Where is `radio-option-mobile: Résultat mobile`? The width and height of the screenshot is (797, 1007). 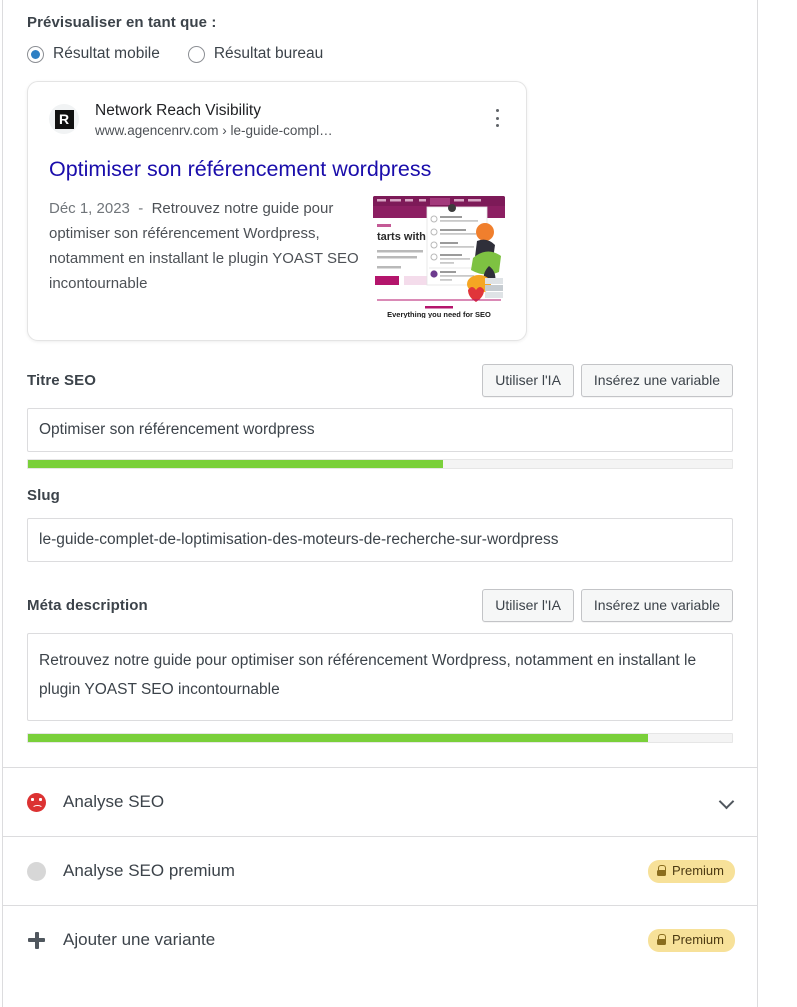
radio-option-mobile: Résultat mobile is located at coordinates (93, 54).